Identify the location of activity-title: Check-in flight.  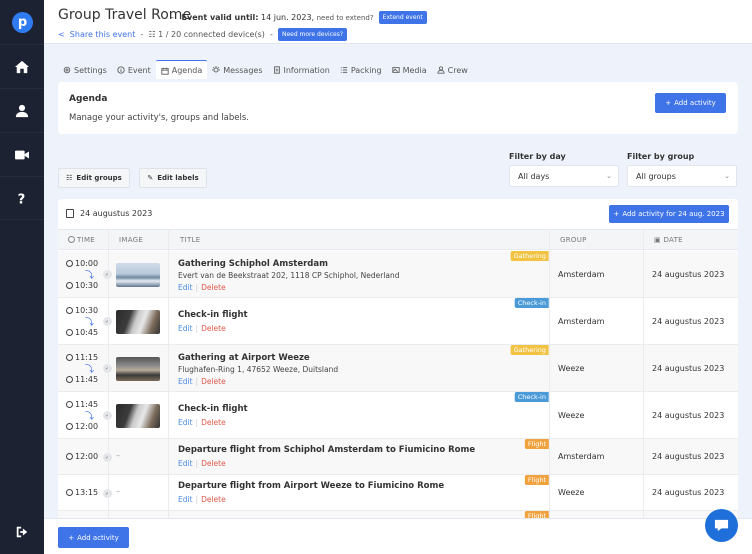
(213, 315).